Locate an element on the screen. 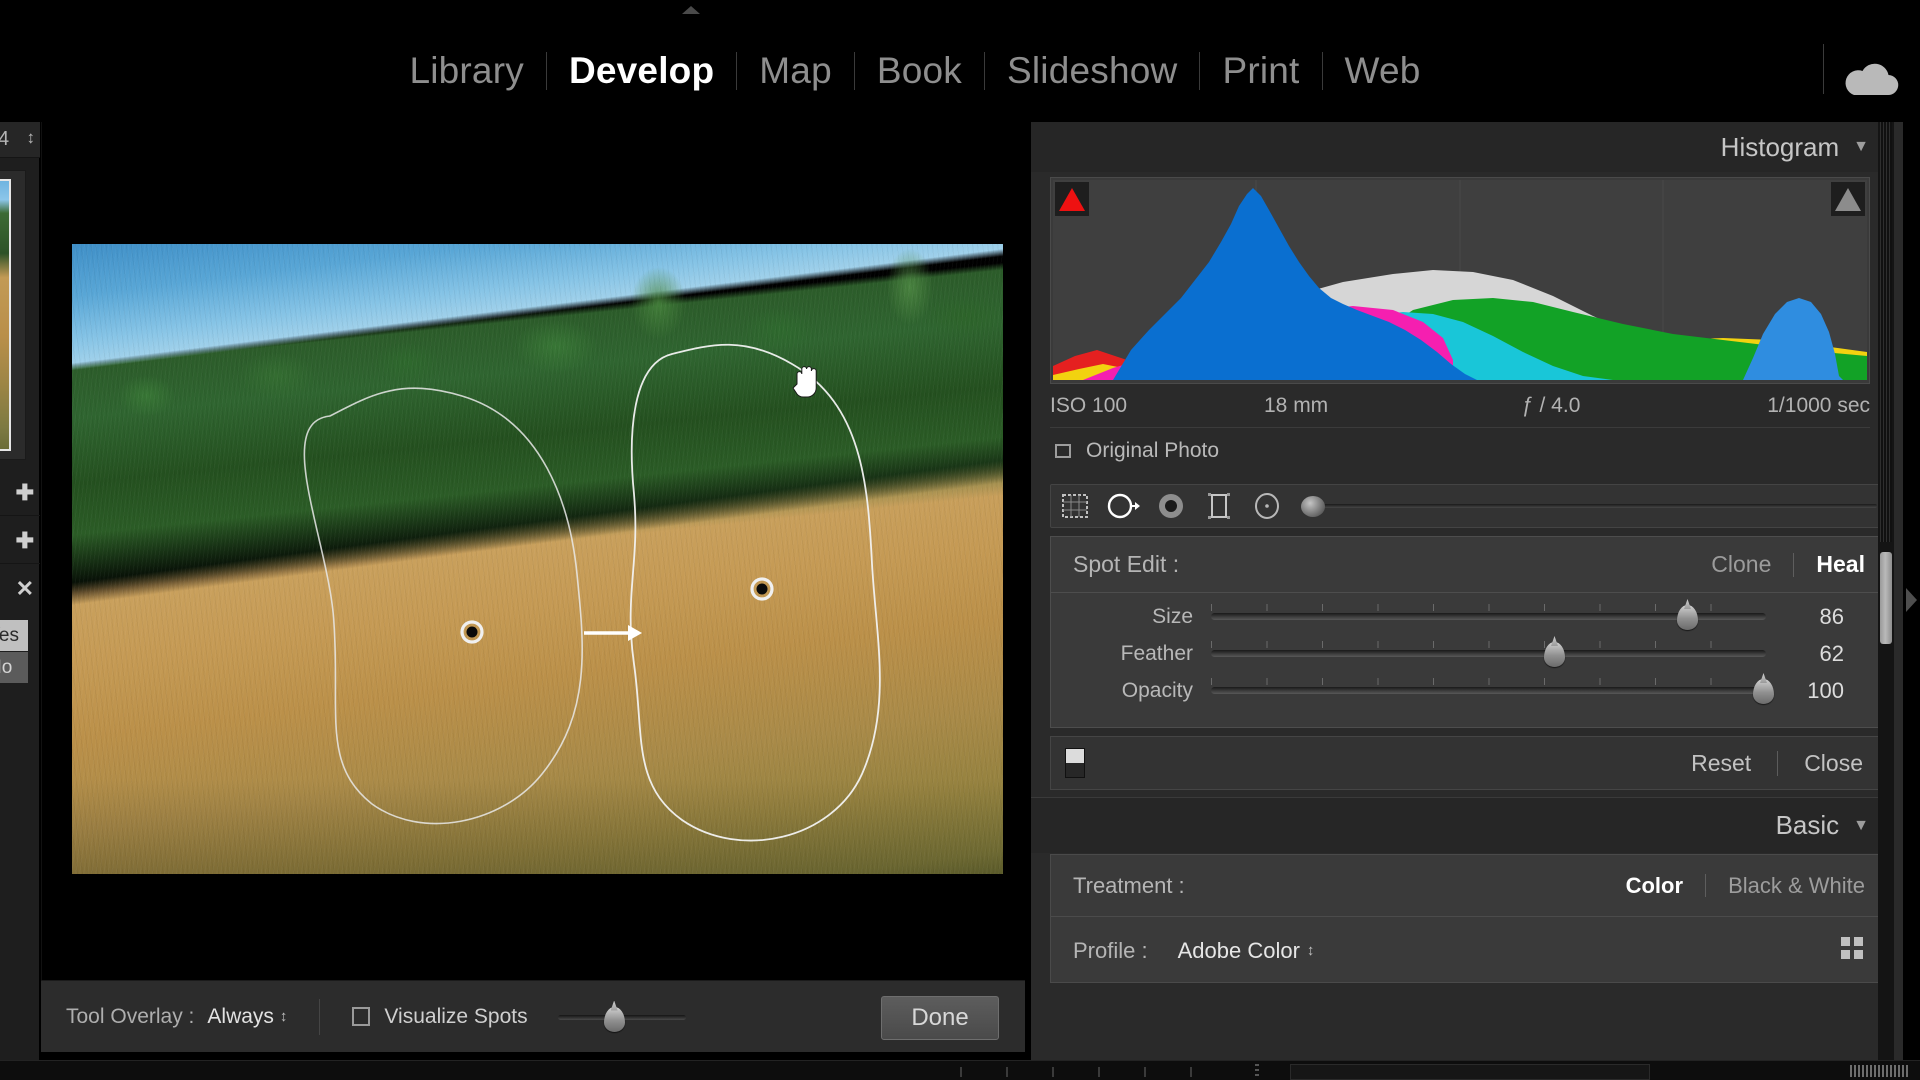  option-yes: Yes is located at coordinates (14, 635).